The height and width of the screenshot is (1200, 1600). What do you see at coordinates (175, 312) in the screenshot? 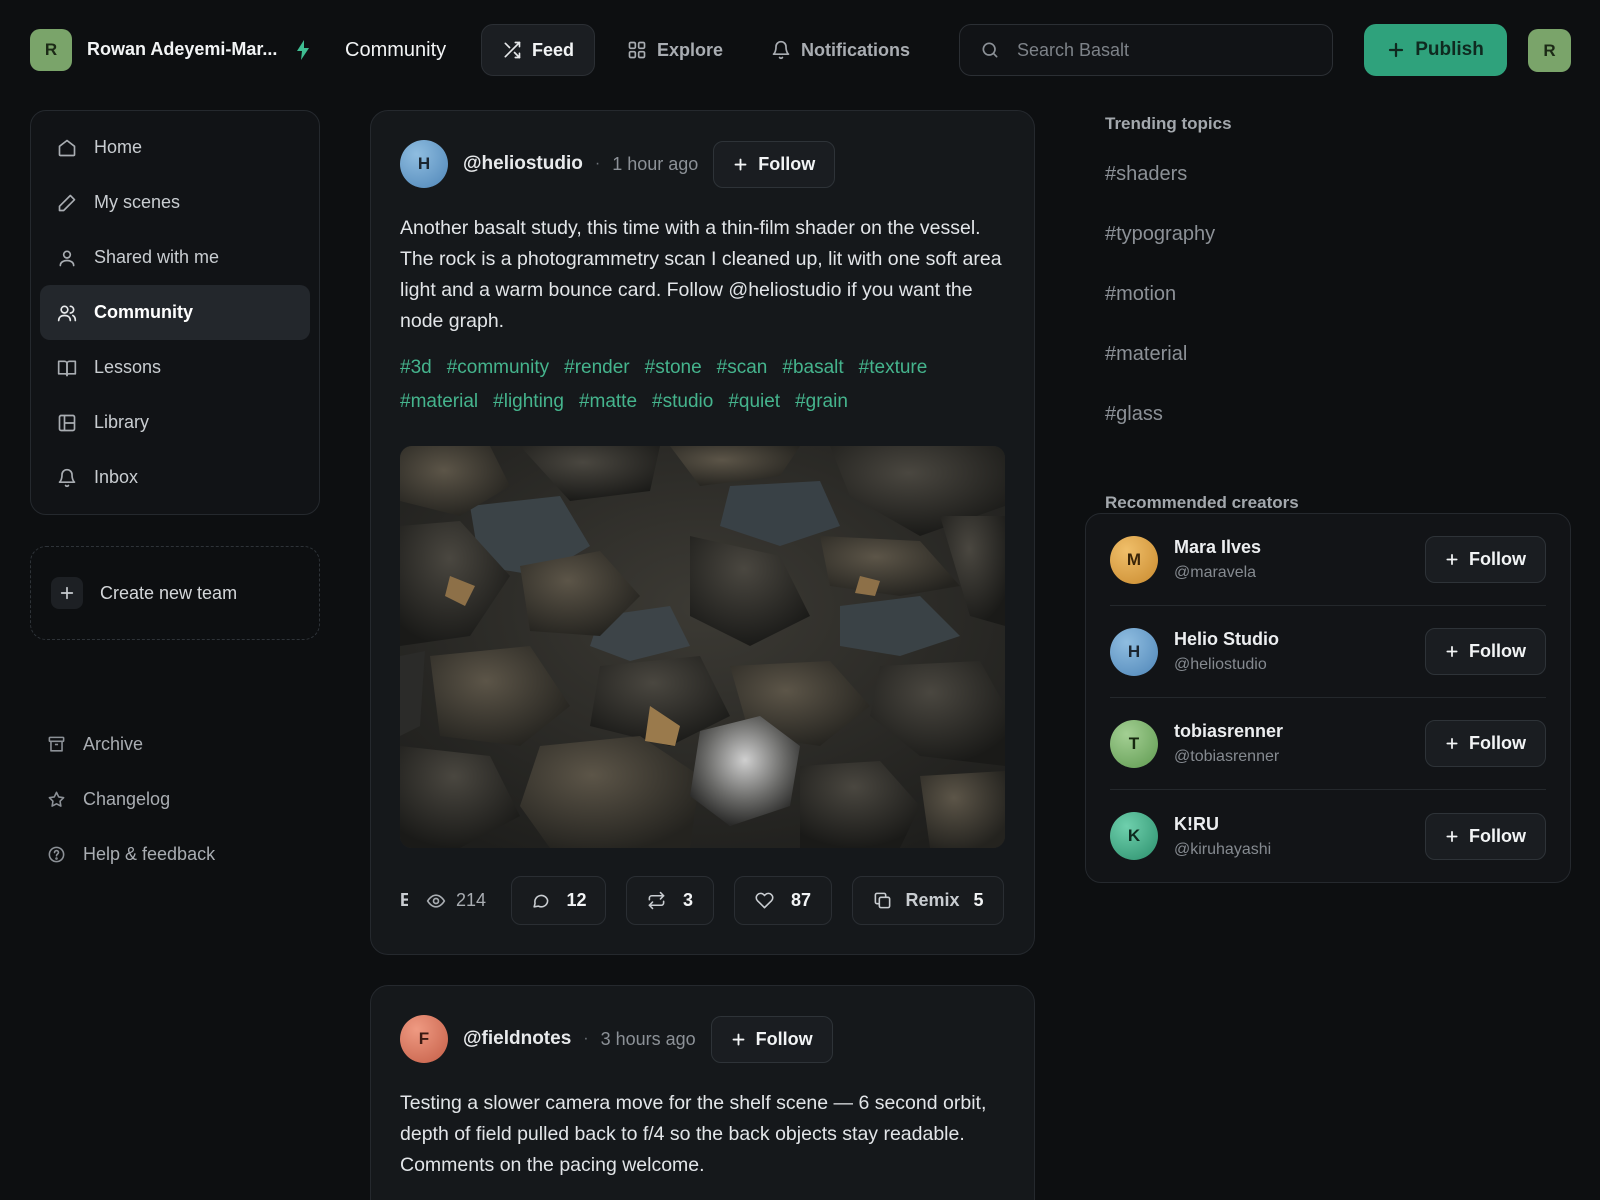
I see `sidebar-item-community: Community` at bounding box center [175, 312].